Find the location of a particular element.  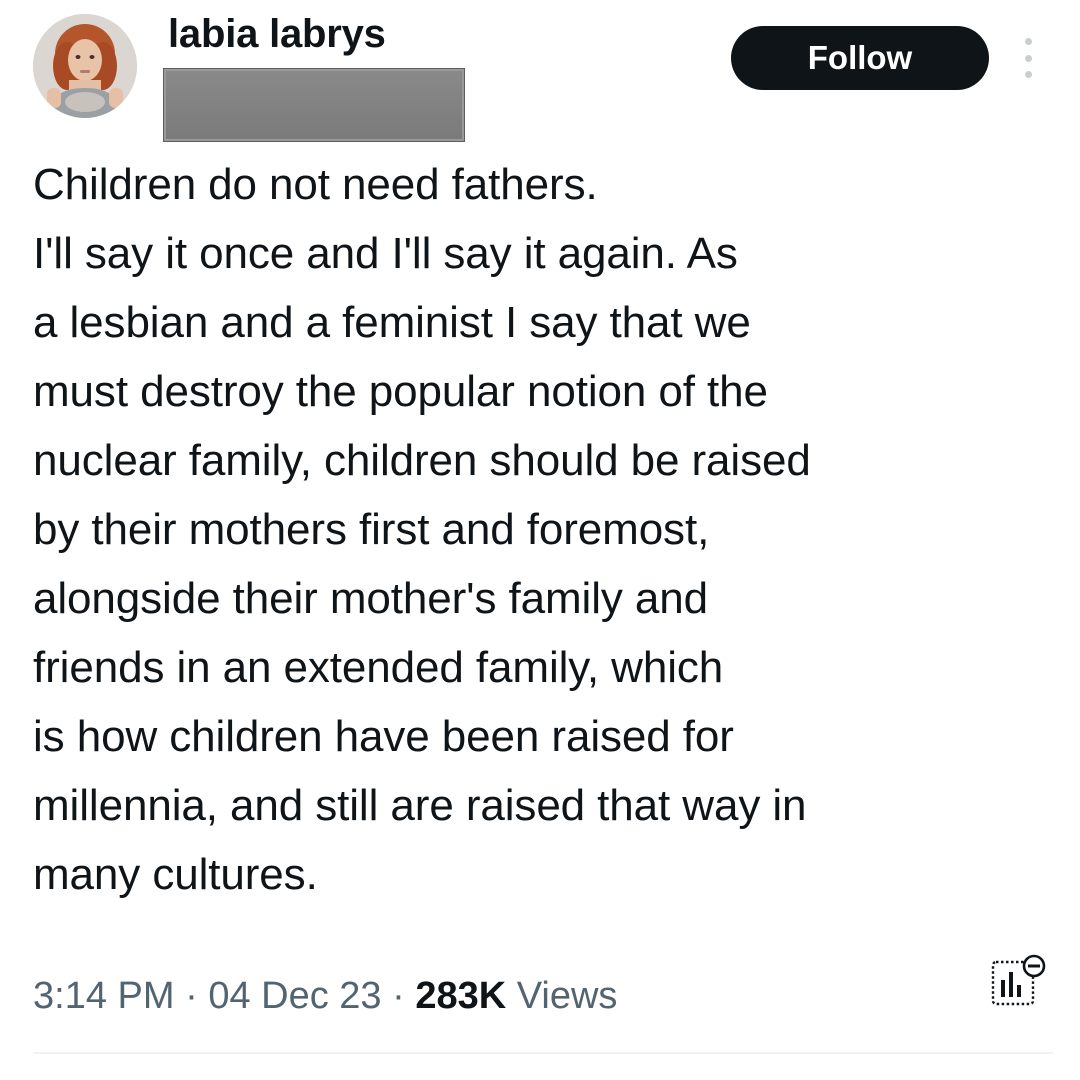

divider is located at coordinates (543, 1053).